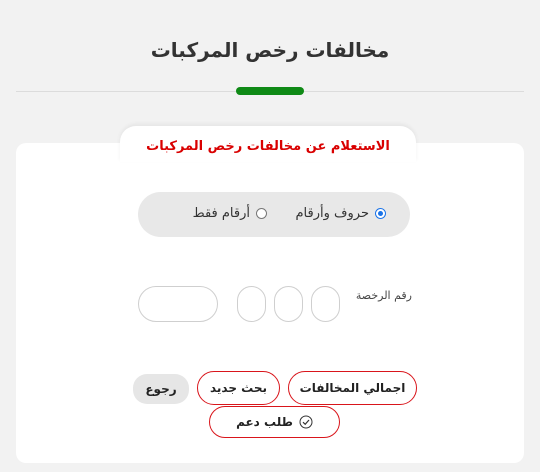  Describe the element at coordinates (161, 389) in the screenshot. I see `back-button: رجوع` at that location.